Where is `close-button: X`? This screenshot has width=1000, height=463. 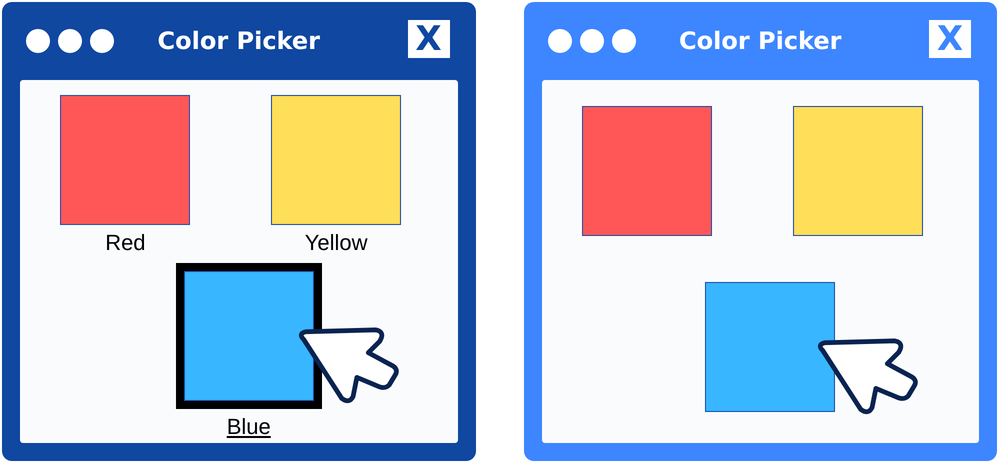
close-button: X is located at coordinates (429, 39).